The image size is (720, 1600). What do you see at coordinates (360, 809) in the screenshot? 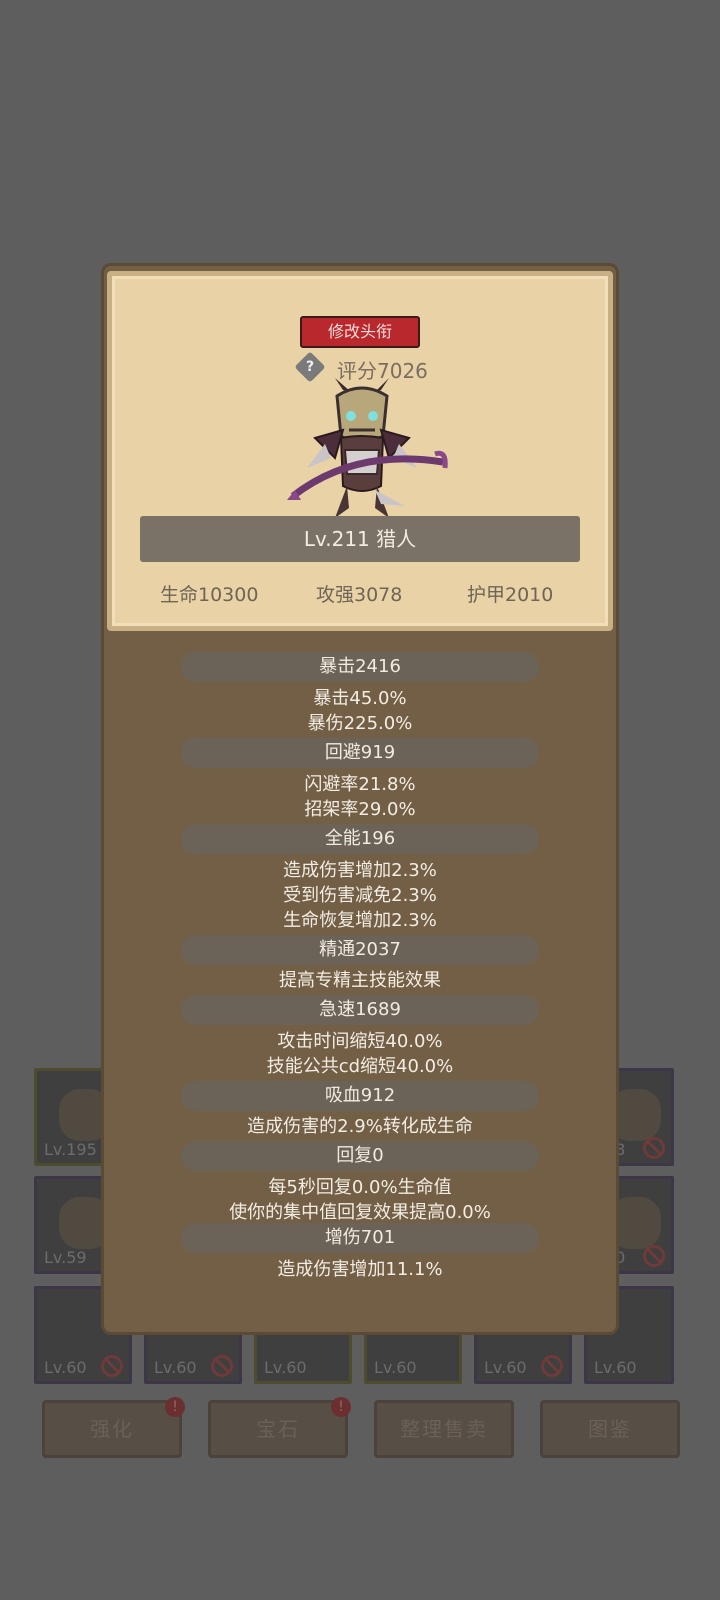
I see `stat-line: 招架率29.0%` at bounding box center [360, 809].